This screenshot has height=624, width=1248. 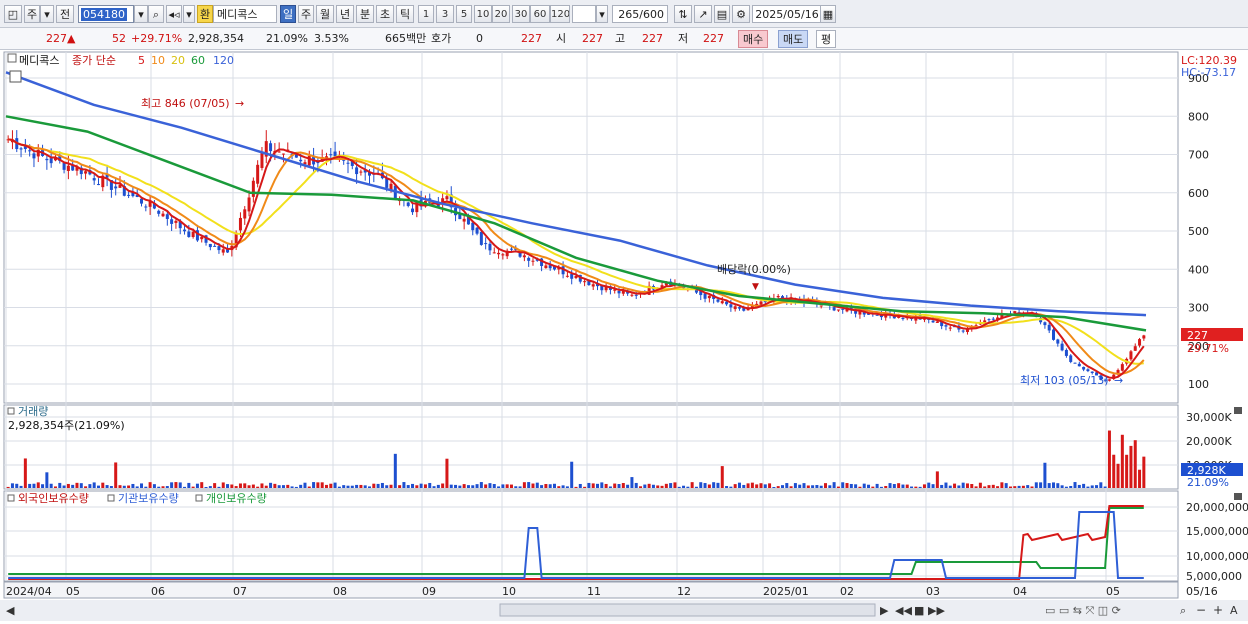 I want to click on interval-60: 60, so click(x=540, y=14).